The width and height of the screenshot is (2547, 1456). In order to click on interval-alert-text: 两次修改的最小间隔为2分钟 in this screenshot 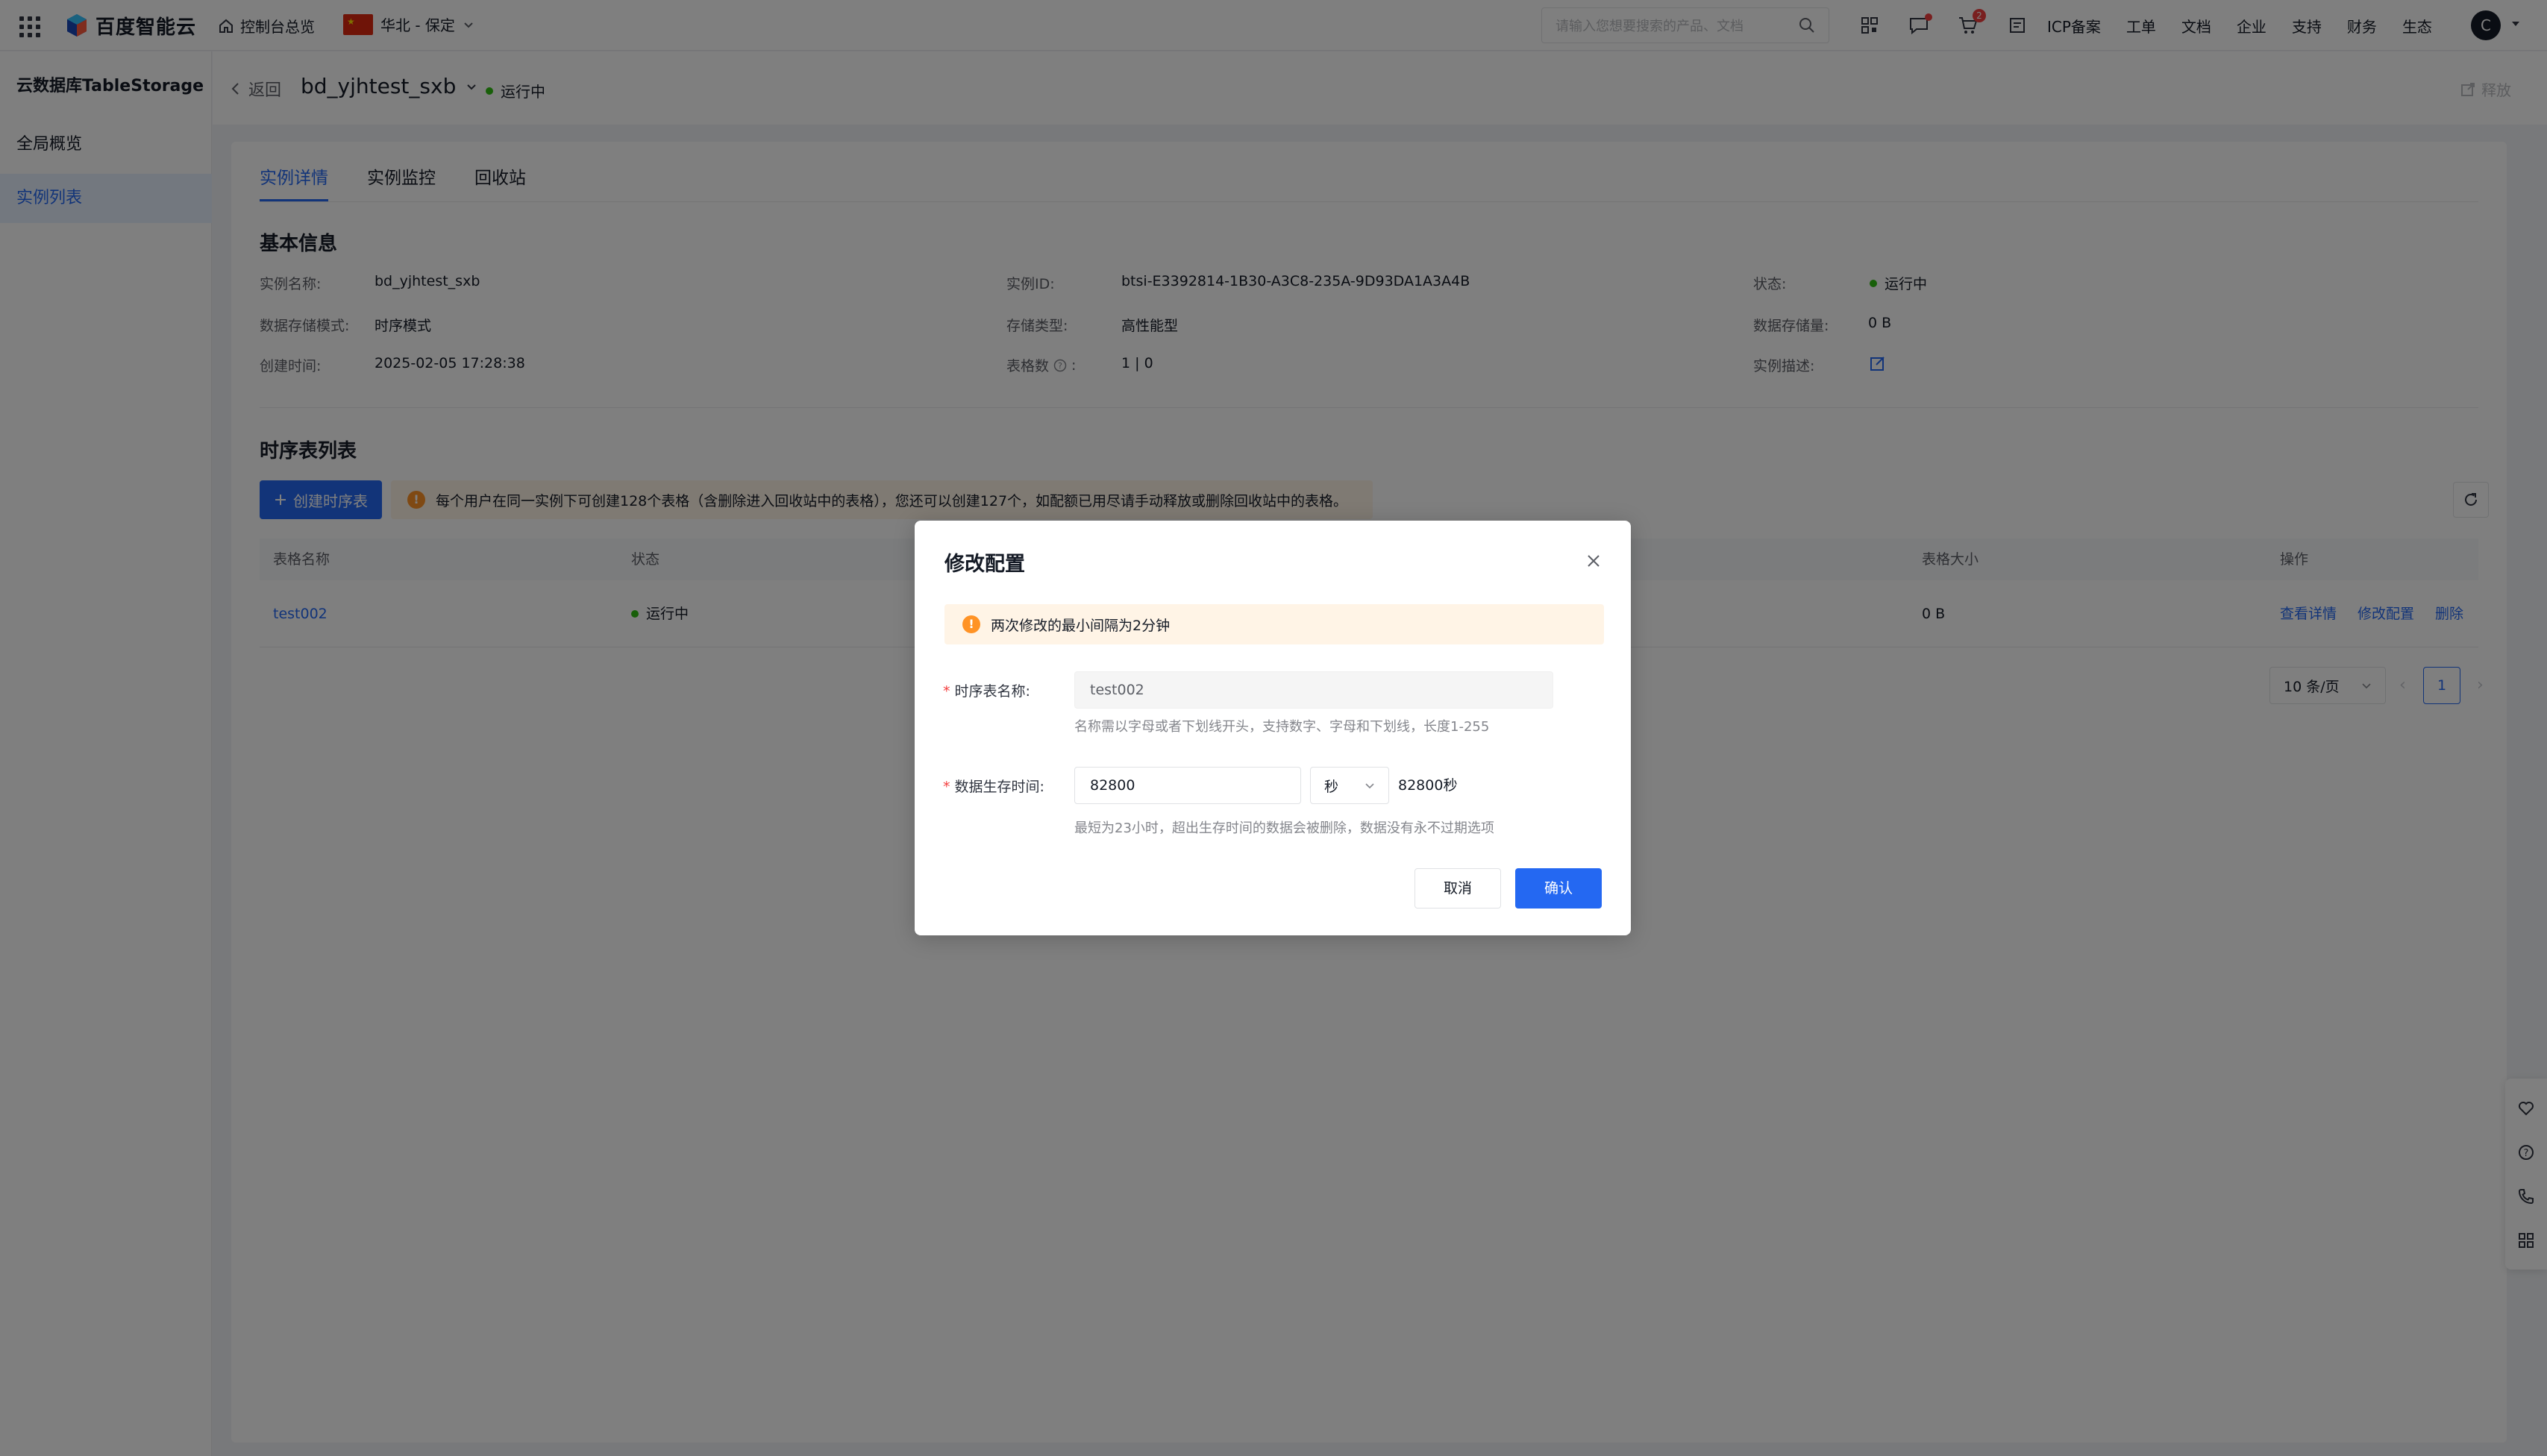, I will do `click(1081, 625)`.